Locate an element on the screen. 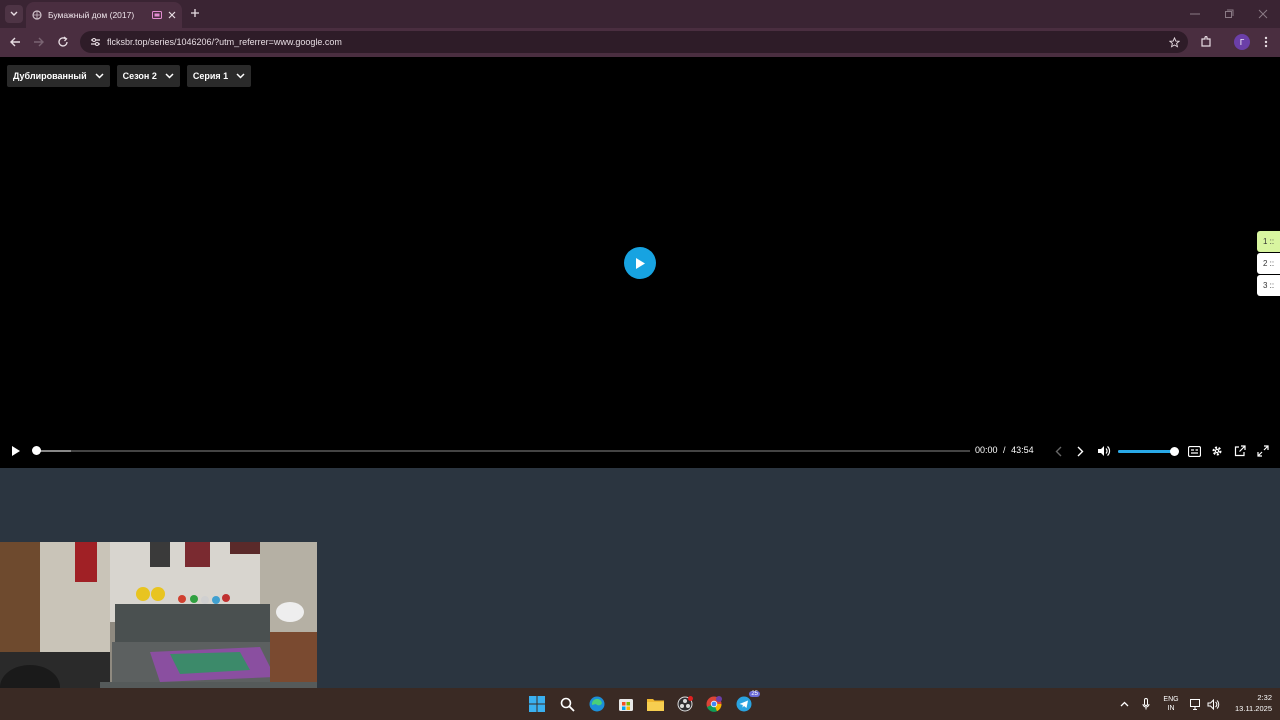  episode-dropdown: Серия 1 is located at coordinates (219, 76).